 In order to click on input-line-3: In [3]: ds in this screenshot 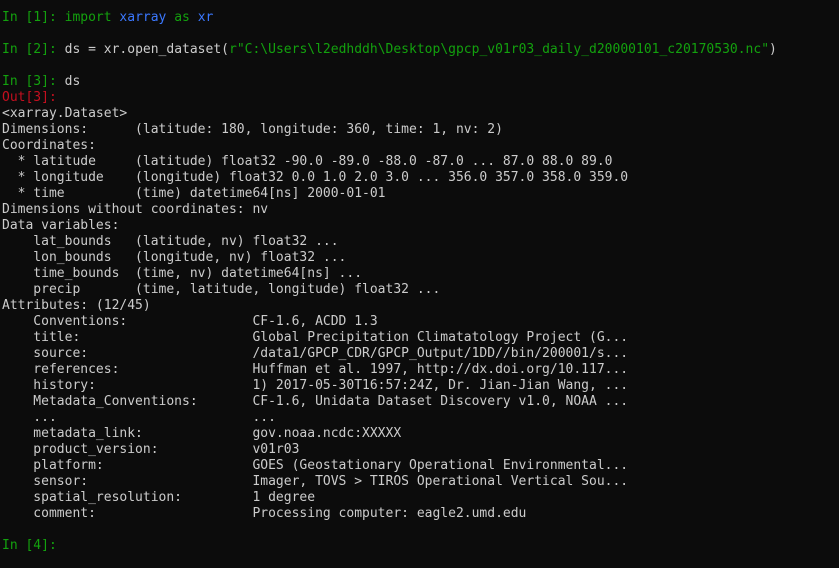, I will do `click(419, 82)`.